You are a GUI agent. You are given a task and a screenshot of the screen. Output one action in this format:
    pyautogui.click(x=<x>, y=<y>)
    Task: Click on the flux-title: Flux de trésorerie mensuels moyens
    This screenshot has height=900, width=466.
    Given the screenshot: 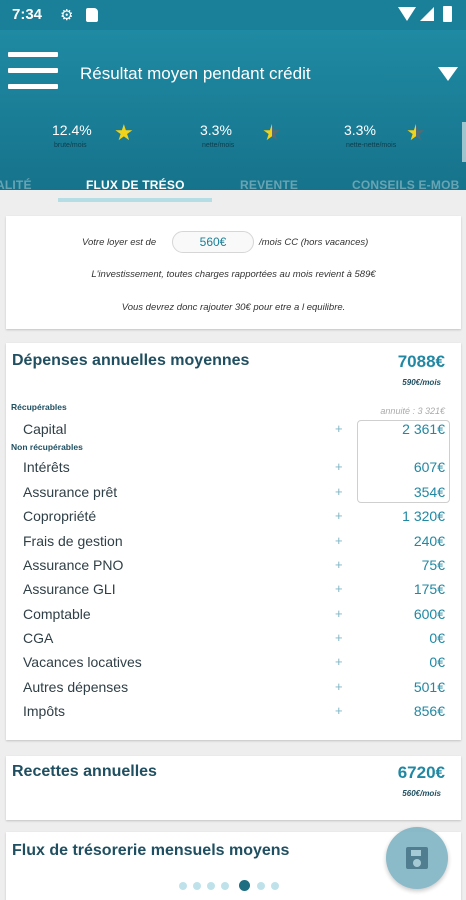 What is the action you would take?
    pyautogui.click(x=151, y=850)
    